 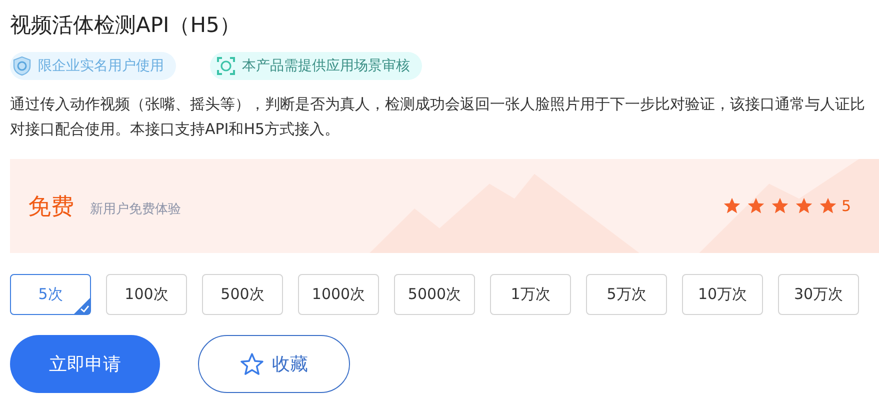 What do you see at coordinates (438, 117) in the screenshot?
I see `description: 通过传入动作视频（张嘴、摇头等），判断是否为真人，检测成功会返回一张人脸照片用于下一步比对验证，该接口通常与人证比对接口配合使用。本接口支持API和H5方式接入。` at bounding box center [438, 117].